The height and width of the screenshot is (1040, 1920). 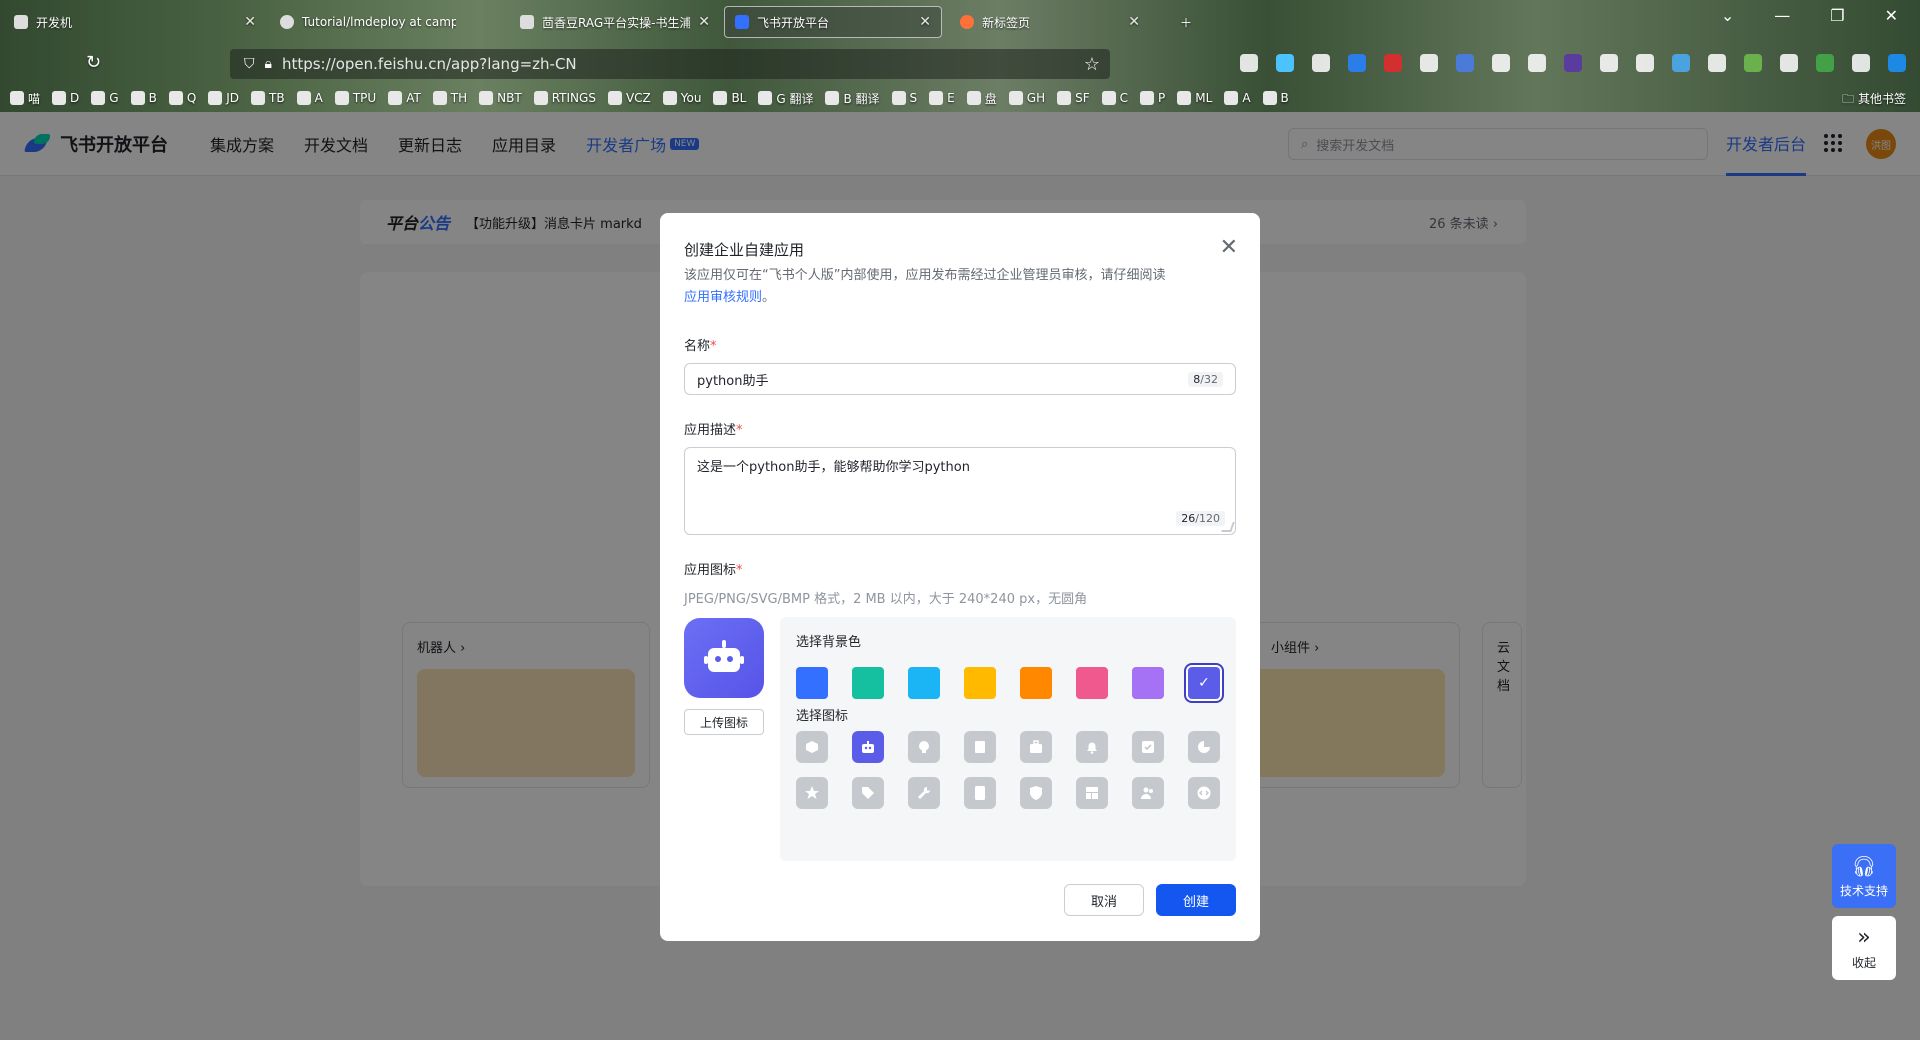 I want to click on upload-icon-button: 上传图标, so click(x=724, y=722).